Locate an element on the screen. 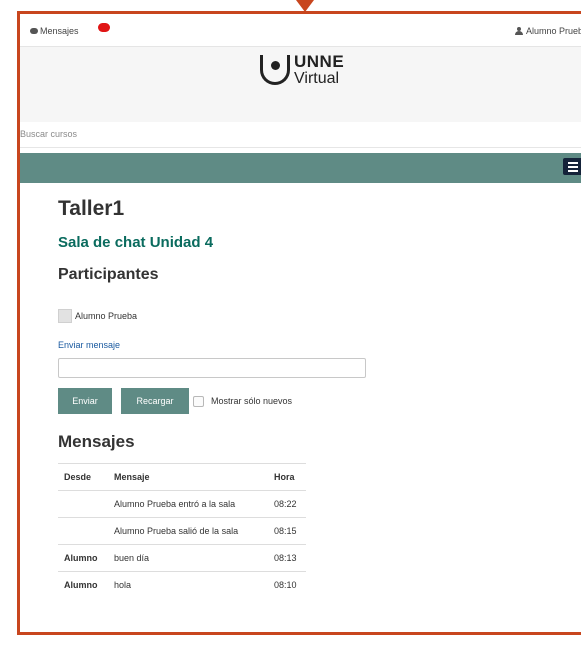 The image size is (581, 645). user-menu: Alumno Prueb is located at coordinates (547, 31).